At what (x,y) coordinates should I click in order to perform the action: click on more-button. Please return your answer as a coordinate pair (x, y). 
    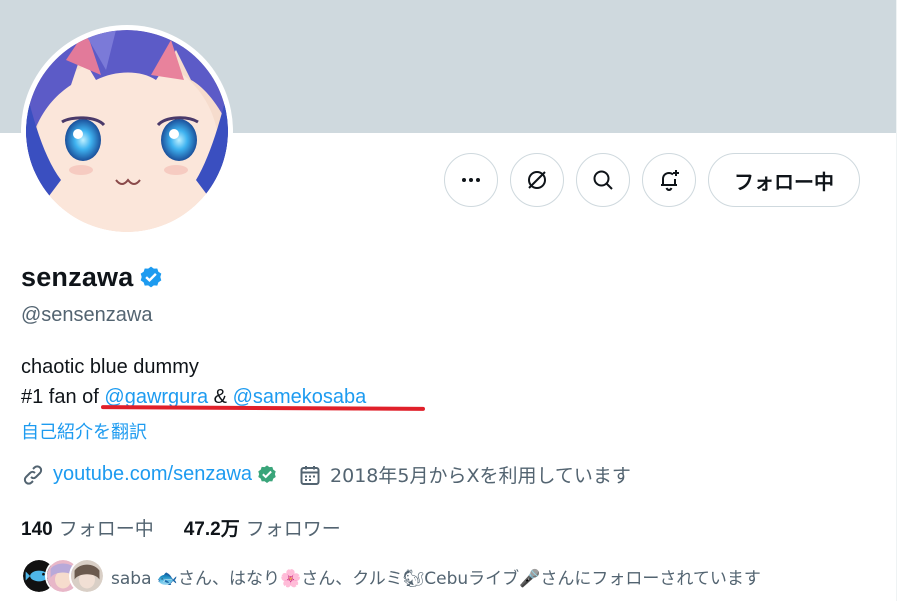
    Looking at the image, I should click on (471, 180).